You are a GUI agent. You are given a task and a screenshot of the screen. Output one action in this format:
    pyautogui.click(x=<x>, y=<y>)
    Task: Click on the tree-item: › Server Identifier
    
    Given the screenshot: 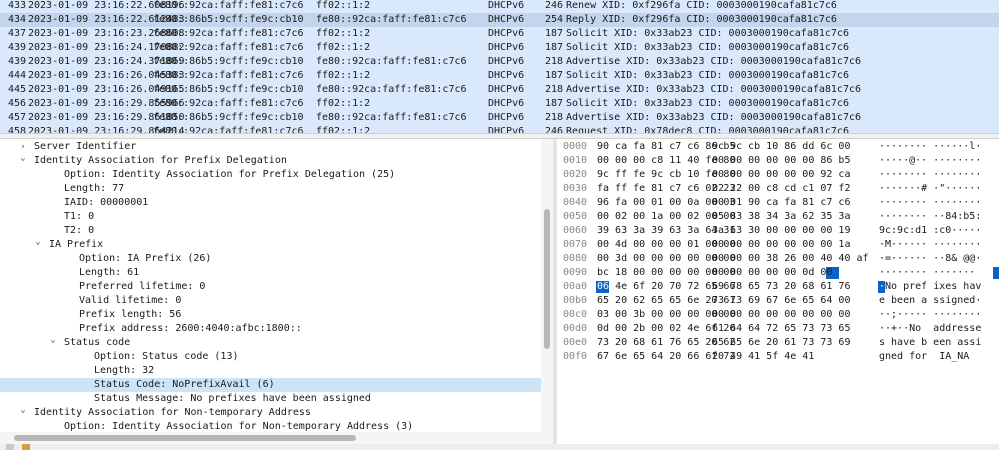 What is the action you would take?
    pyautogui.click(x=270, y=147)
    